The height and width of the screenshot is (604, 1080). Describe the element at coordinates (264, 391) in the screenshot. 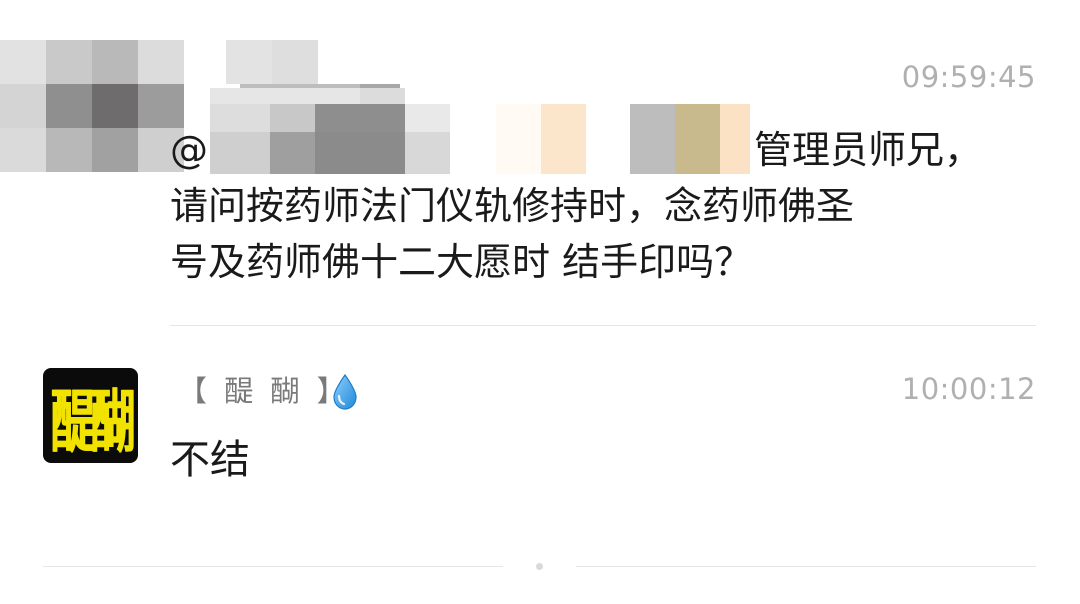

I see `sender-name: 【 醍 醐 】` at that location.